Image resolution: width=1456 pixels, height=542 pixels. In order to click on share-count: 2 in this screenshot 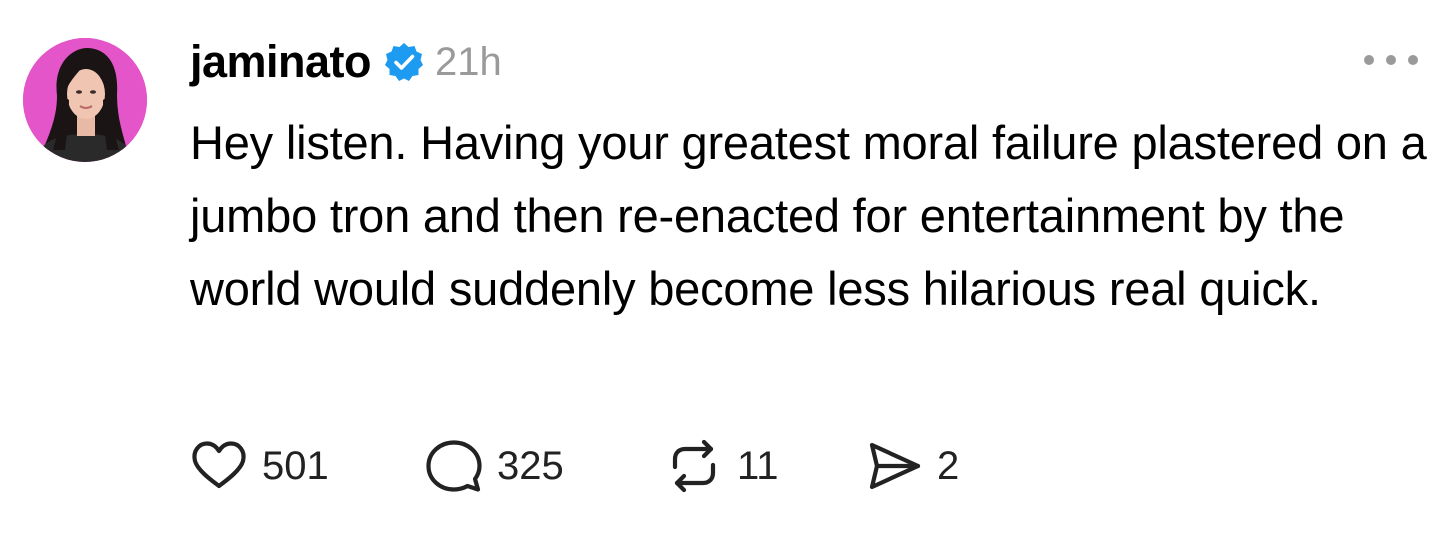, I will do `click(948, 465)`.